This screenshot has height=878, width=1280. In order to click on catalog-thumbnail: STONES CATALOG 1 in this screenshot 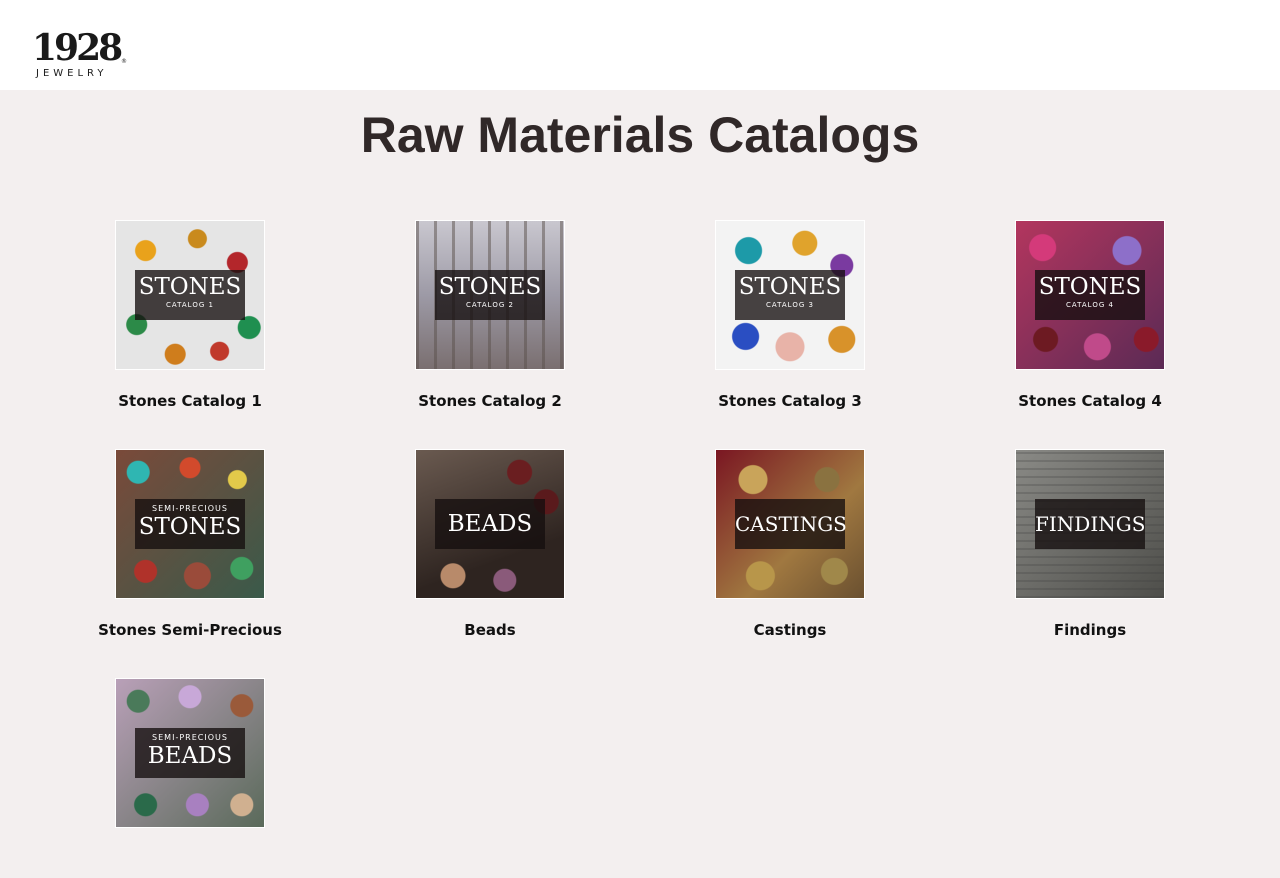, I will do `click(190, 295)`.